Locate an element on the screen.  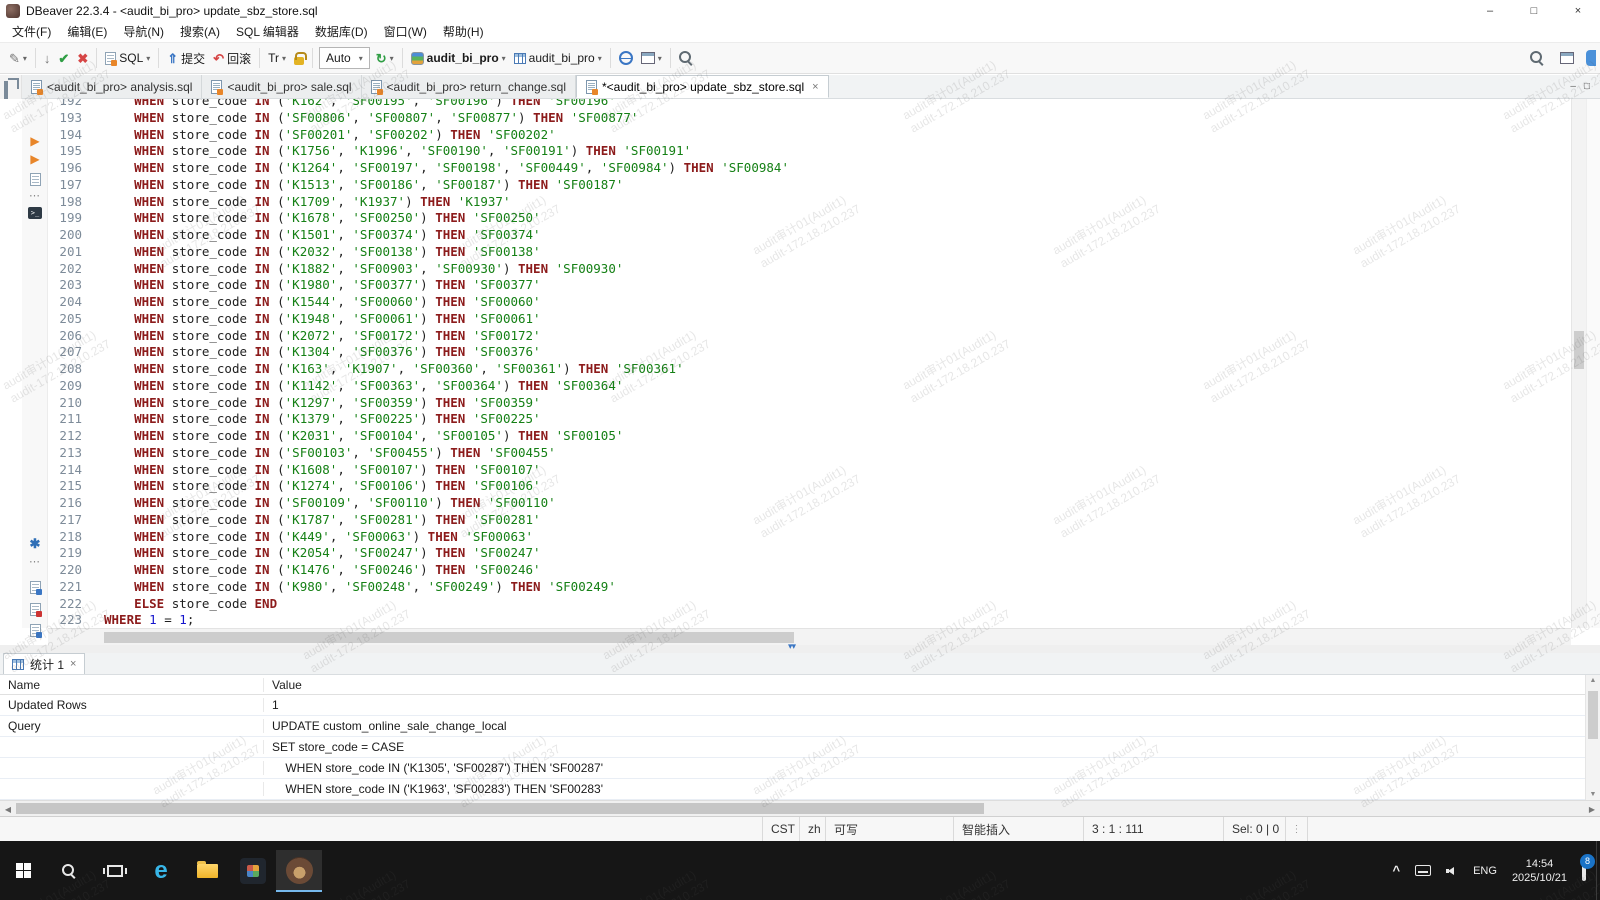
editor-results-splitter: ▾▾ is located at coordinates (800, 647).